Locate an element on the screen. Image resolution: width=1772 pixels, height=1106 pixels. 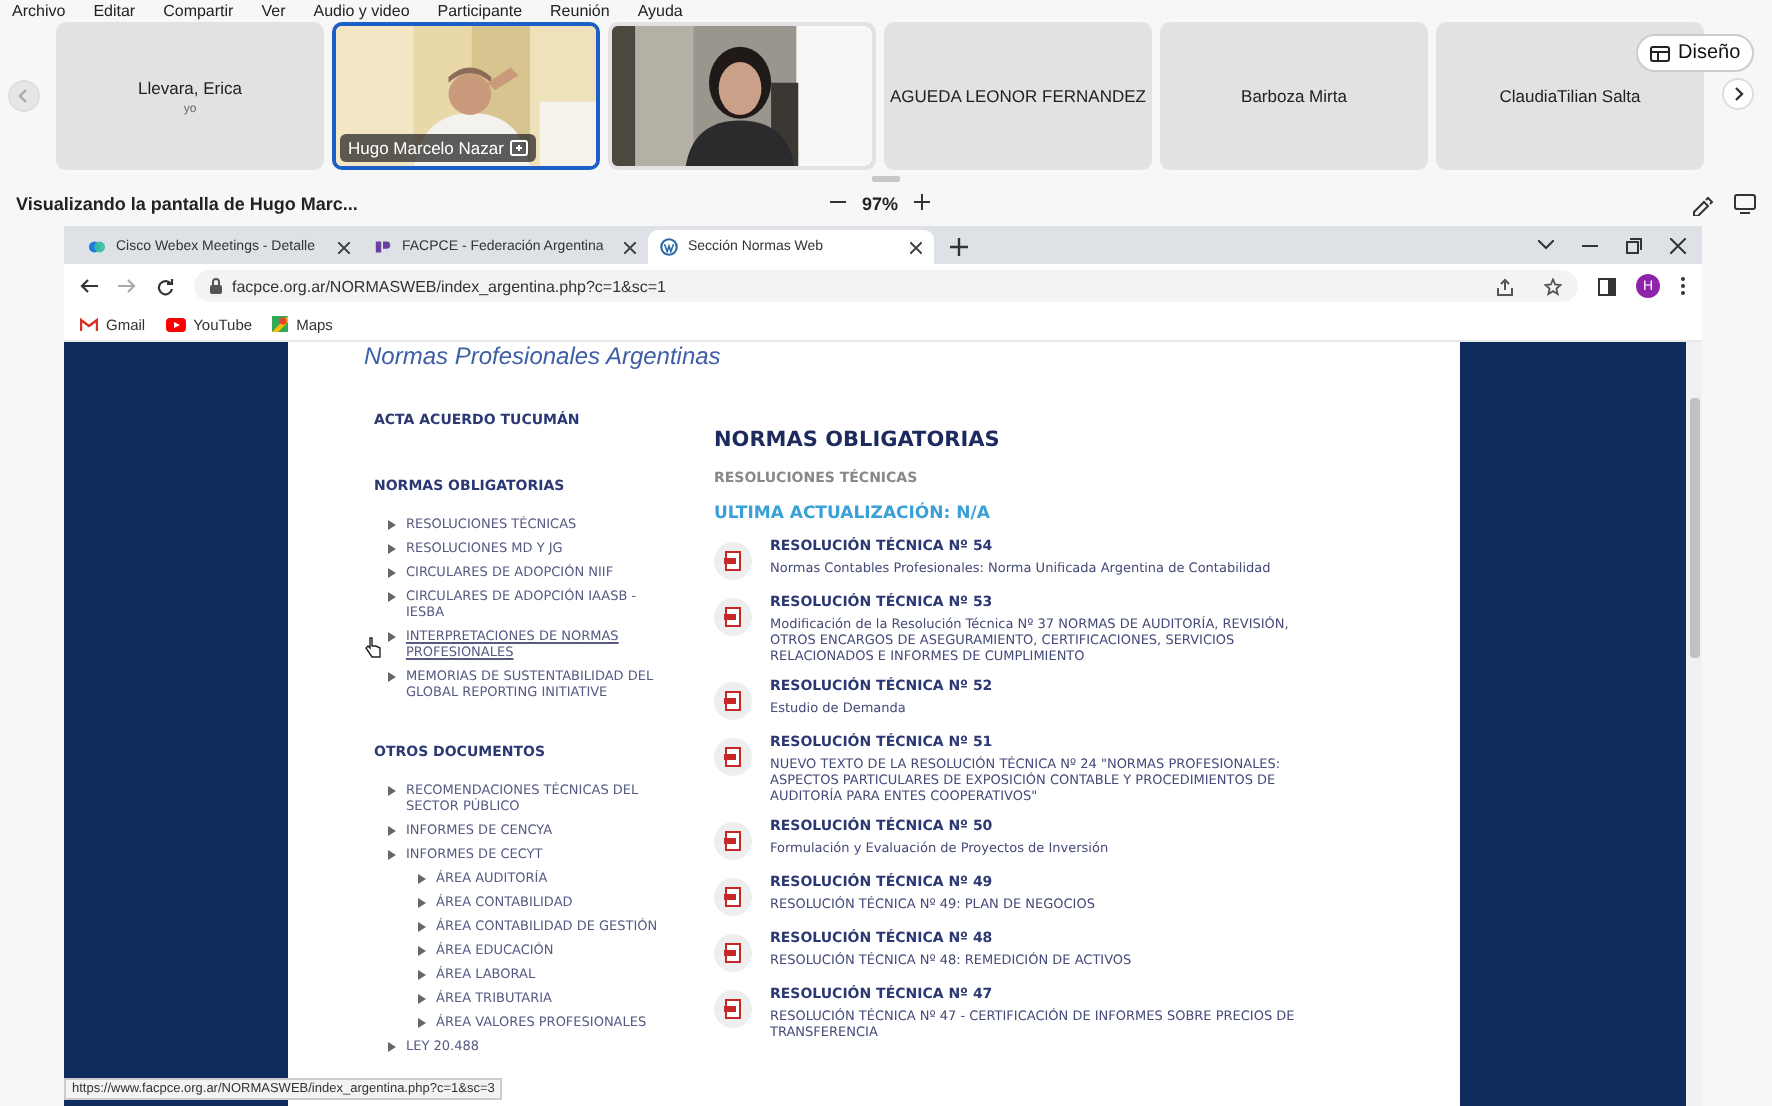
reload-icon is located at coordinates (165, 286).